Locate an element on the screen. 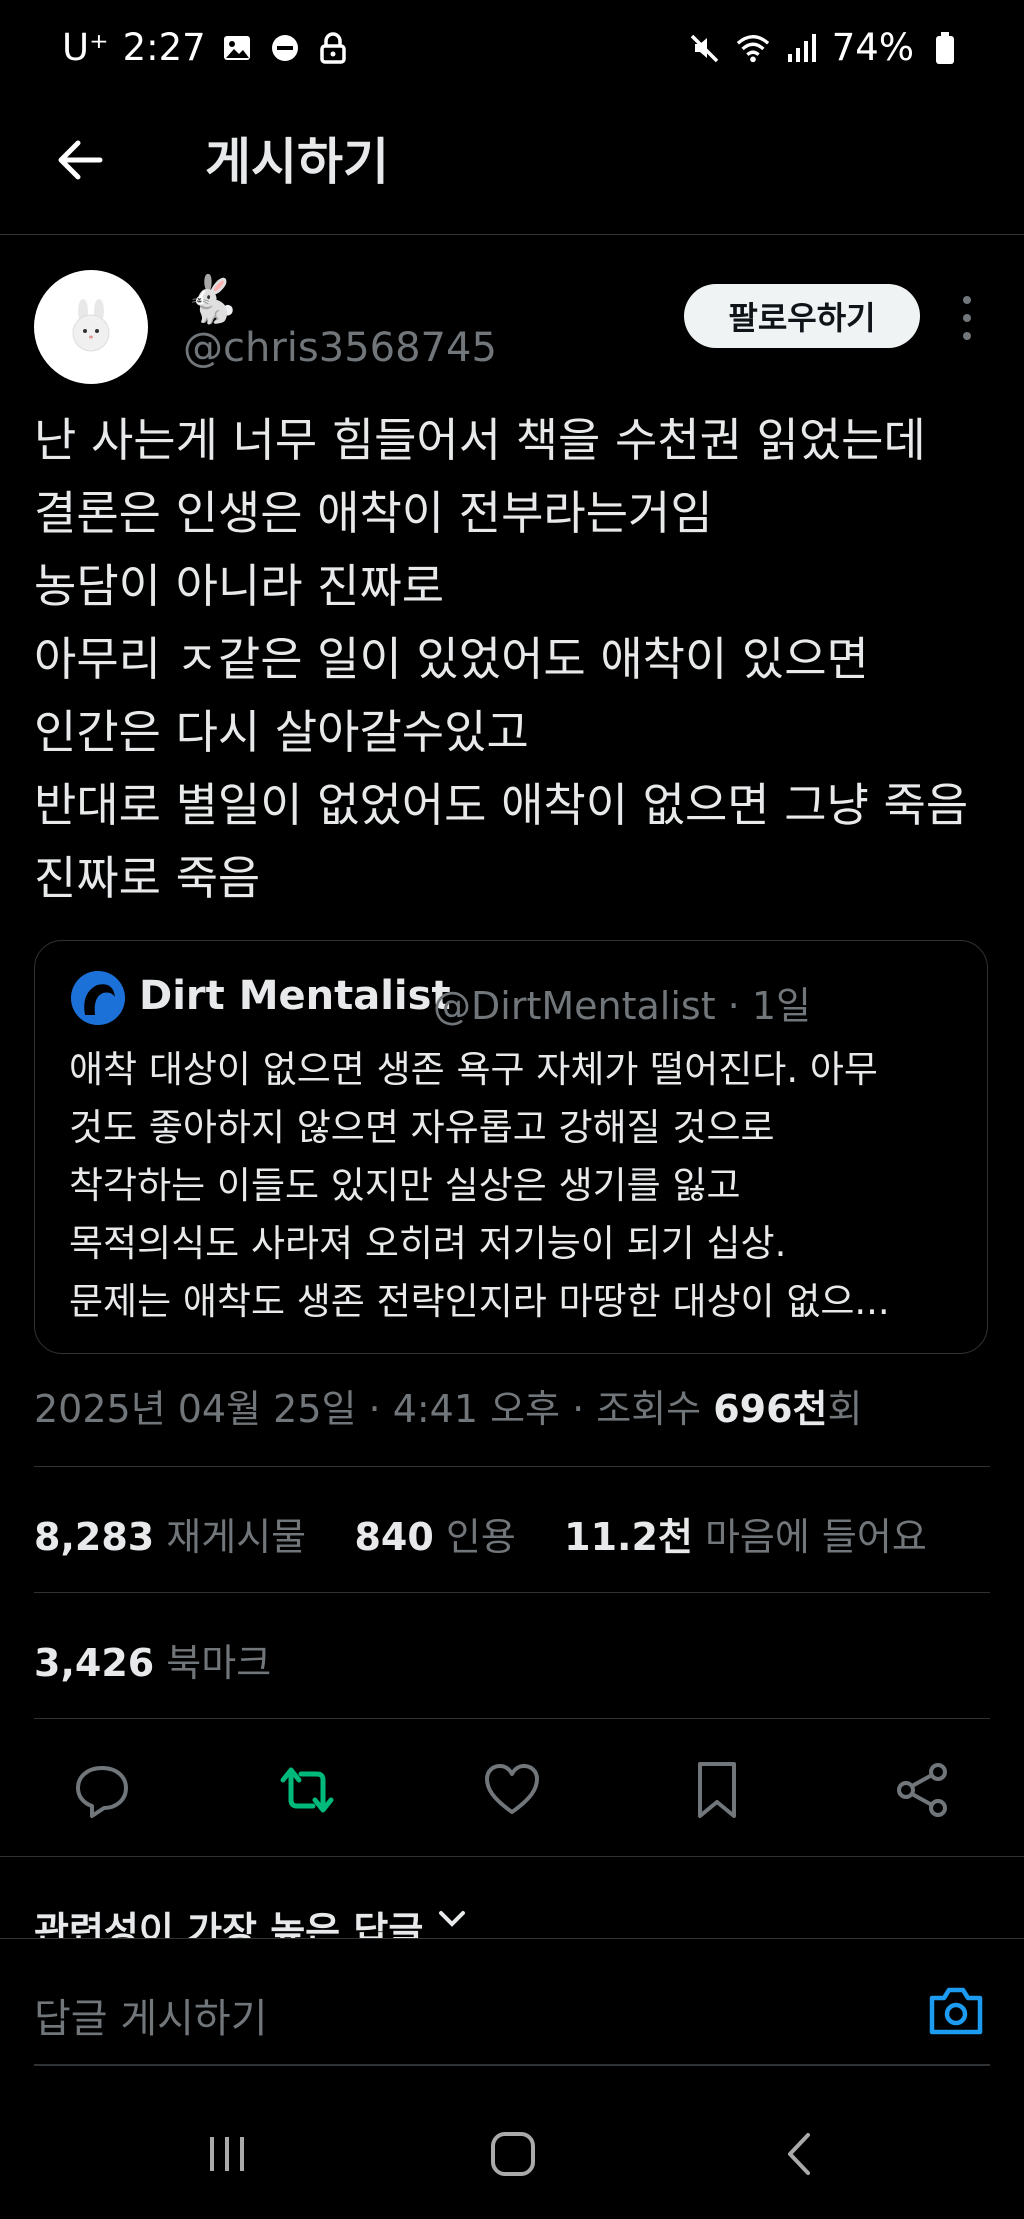 This screenshot has height=2219, width=1024. bookmarks-stat: 3,426 북마크 is located at coordinates (152, 1659).